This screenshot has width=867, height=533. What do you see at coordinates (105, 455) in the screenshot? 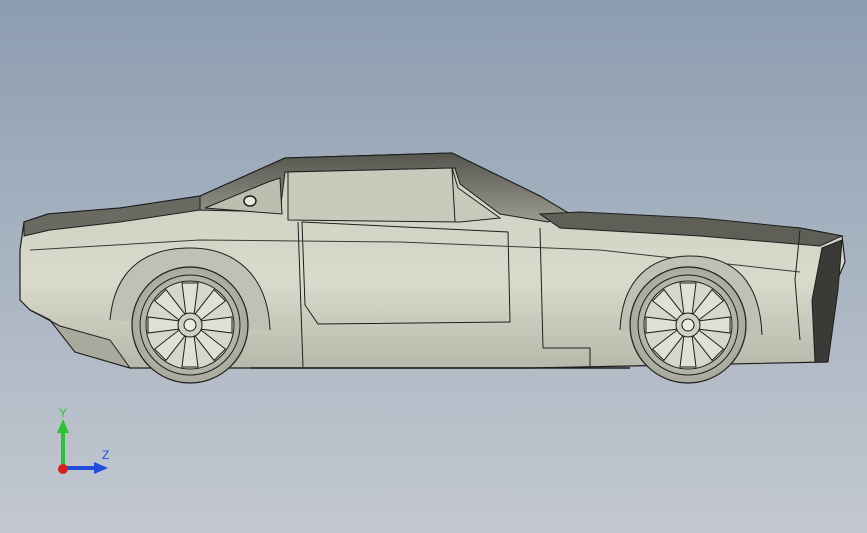
I see `z-axis-label: Z` at bounding box center [105, 455].